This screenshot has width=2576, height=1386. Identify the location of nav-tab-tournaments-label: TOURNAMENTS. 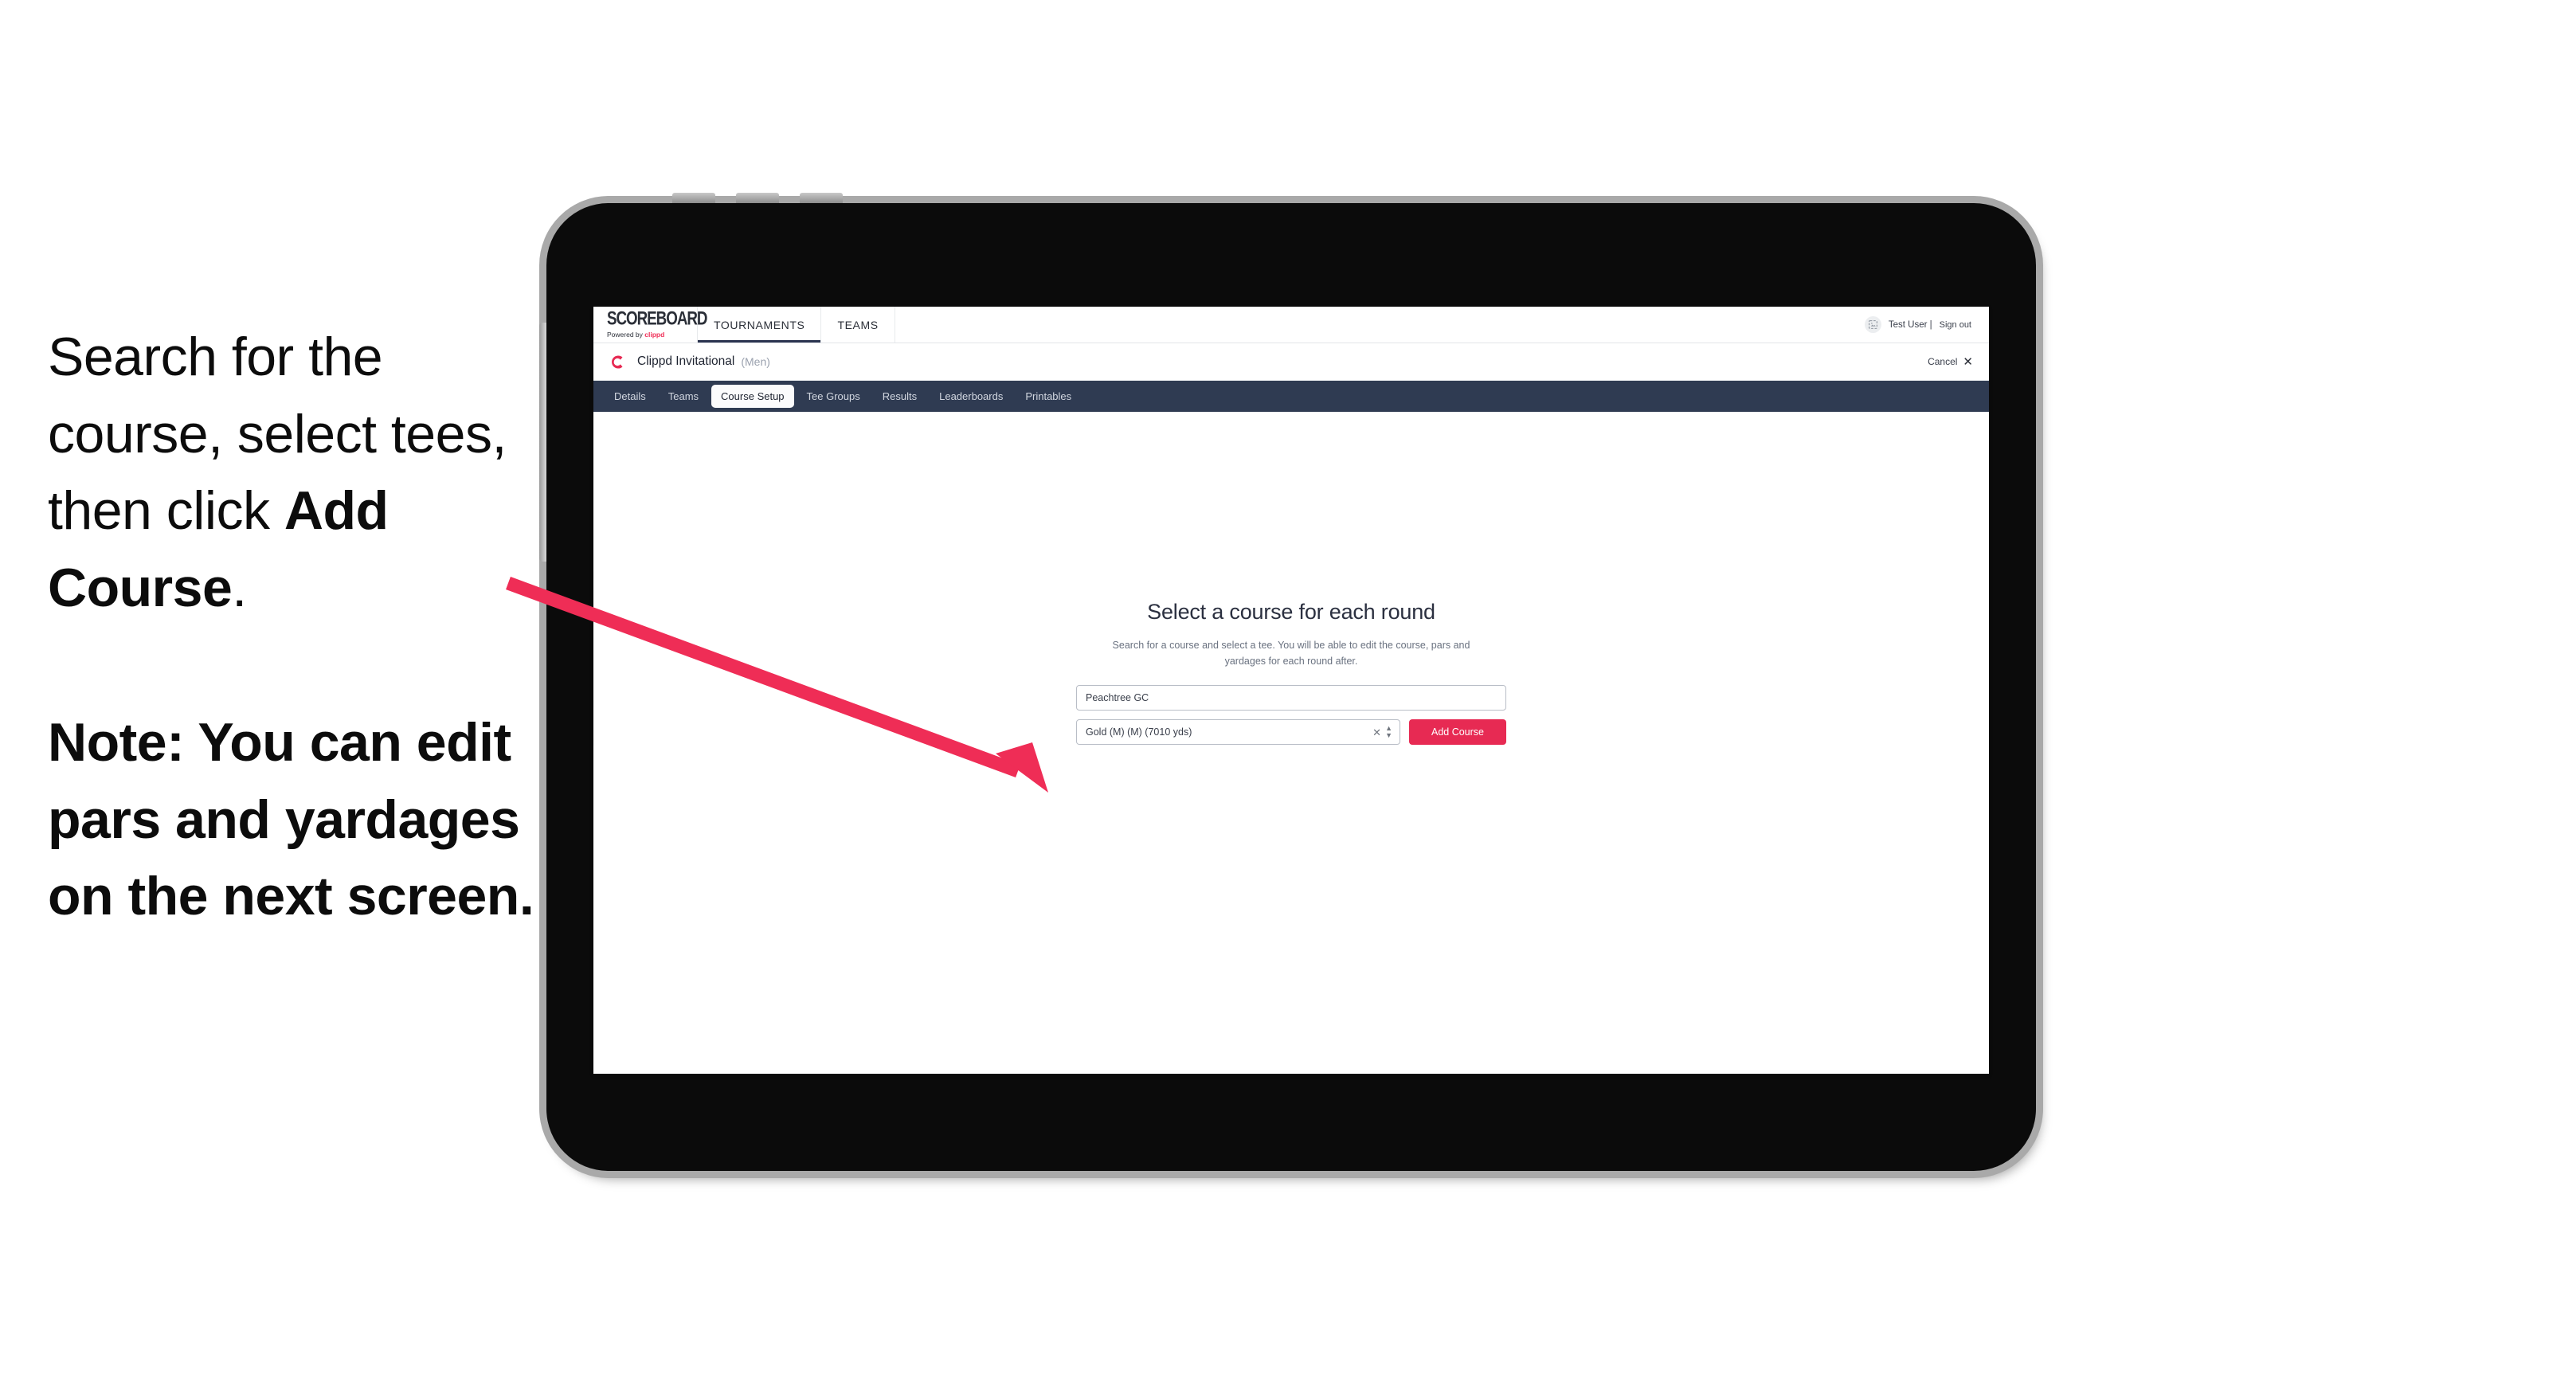
(759, 324).